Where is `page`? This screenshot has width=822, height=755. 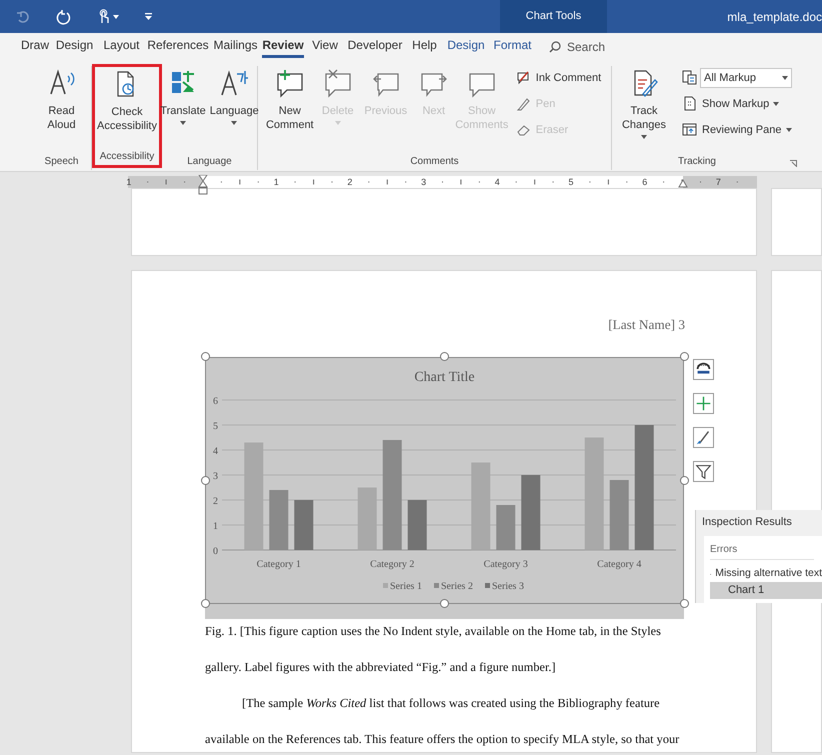 page is located at coordinates (796, 222).